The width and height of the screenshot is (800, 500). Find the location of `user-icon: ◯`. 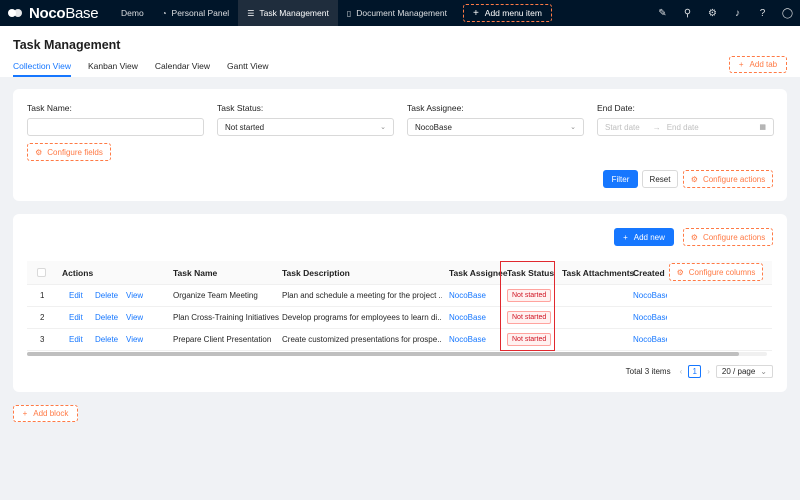

user-icon: ◯ is located at coordinates (787, 13).